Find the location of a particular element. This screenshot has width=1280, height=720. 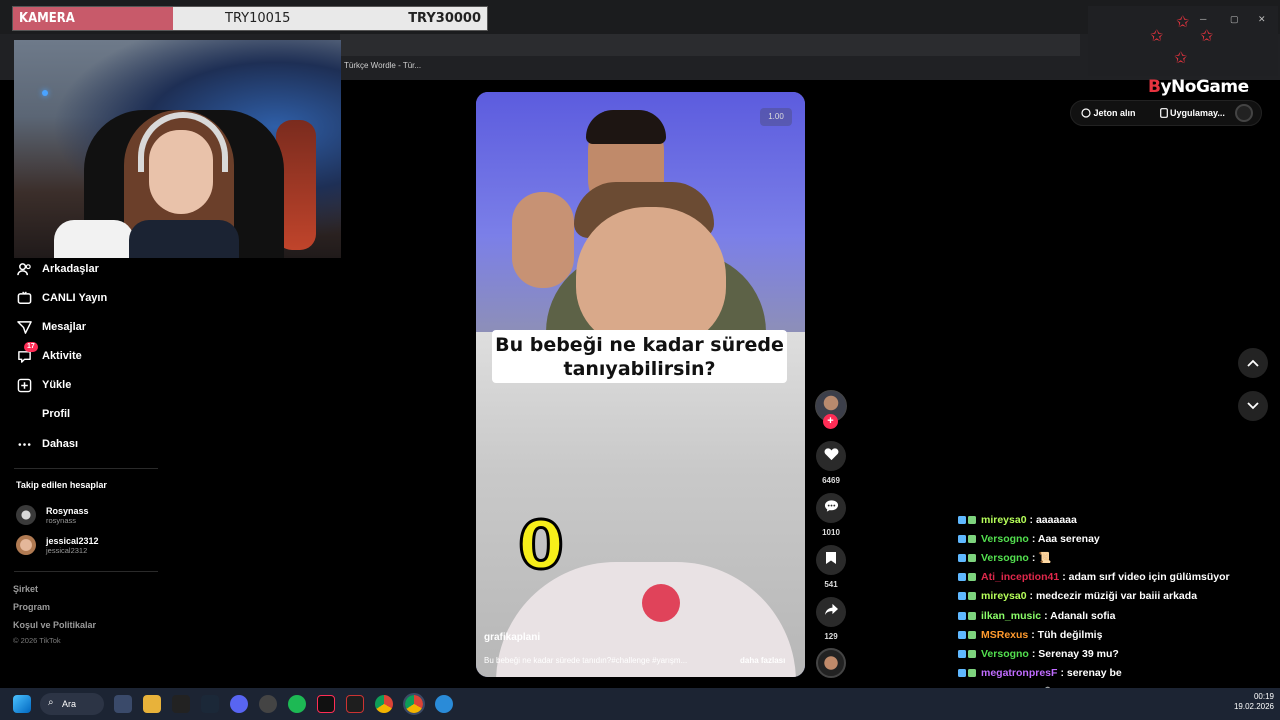

next-video-button is located at coordinates (1253, 406).